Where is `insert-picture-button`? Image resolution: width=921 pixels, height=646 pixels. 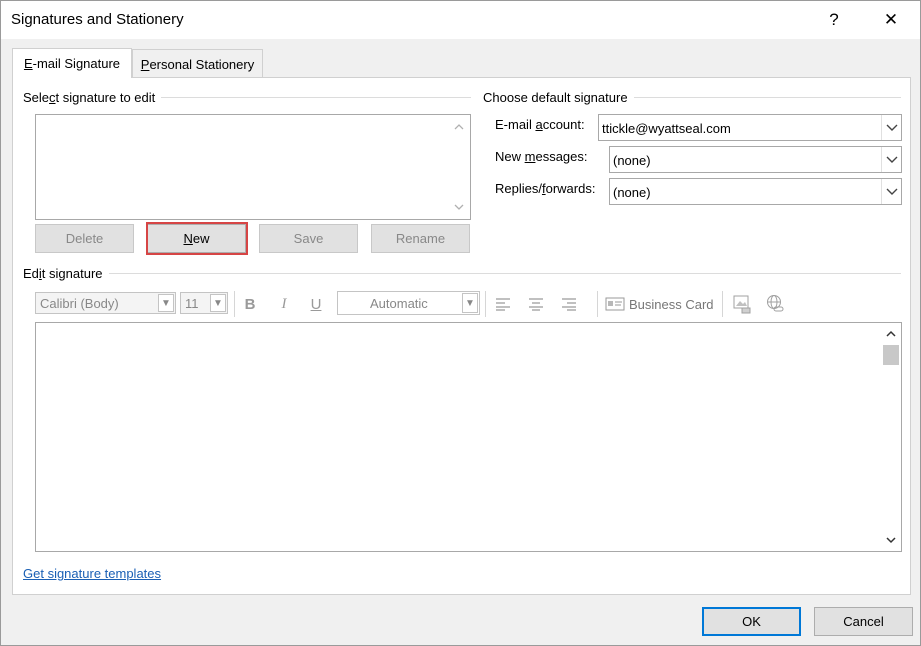
insert-picture-button is located at coordinates (742, 304).